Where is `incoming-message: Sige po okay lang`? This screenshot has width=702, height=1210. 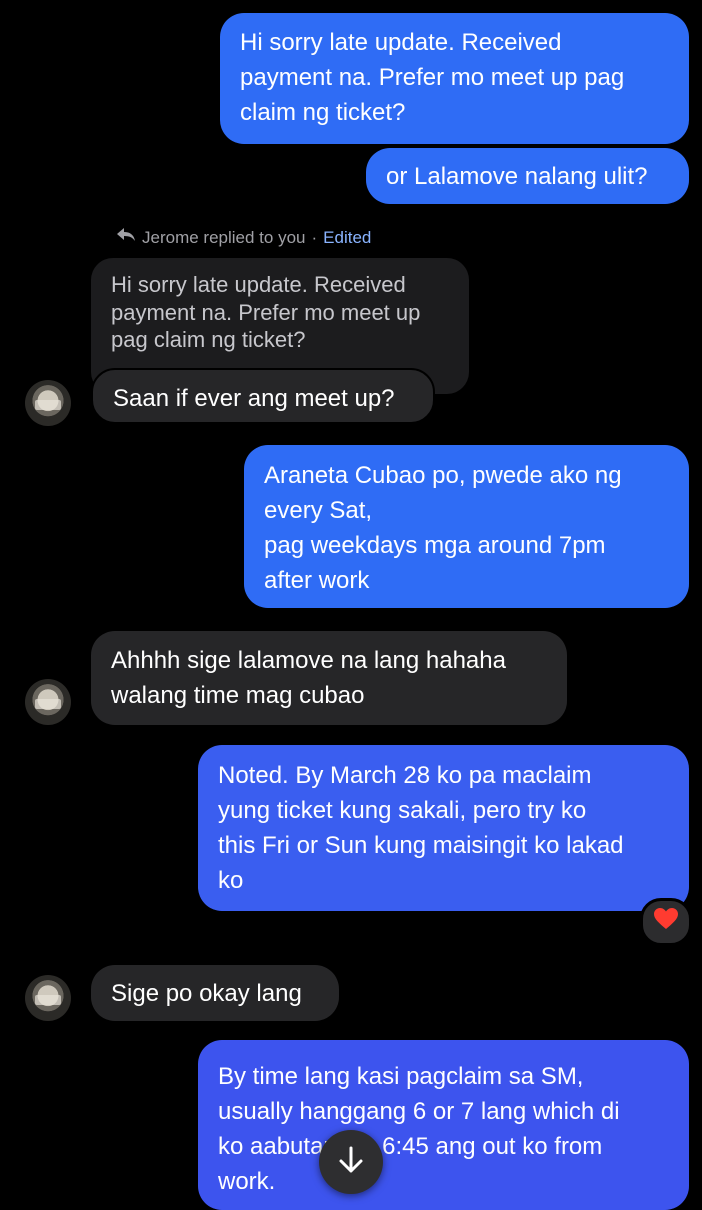
incoming-message: Sige po okay lang is located at coordinates (215, 993).